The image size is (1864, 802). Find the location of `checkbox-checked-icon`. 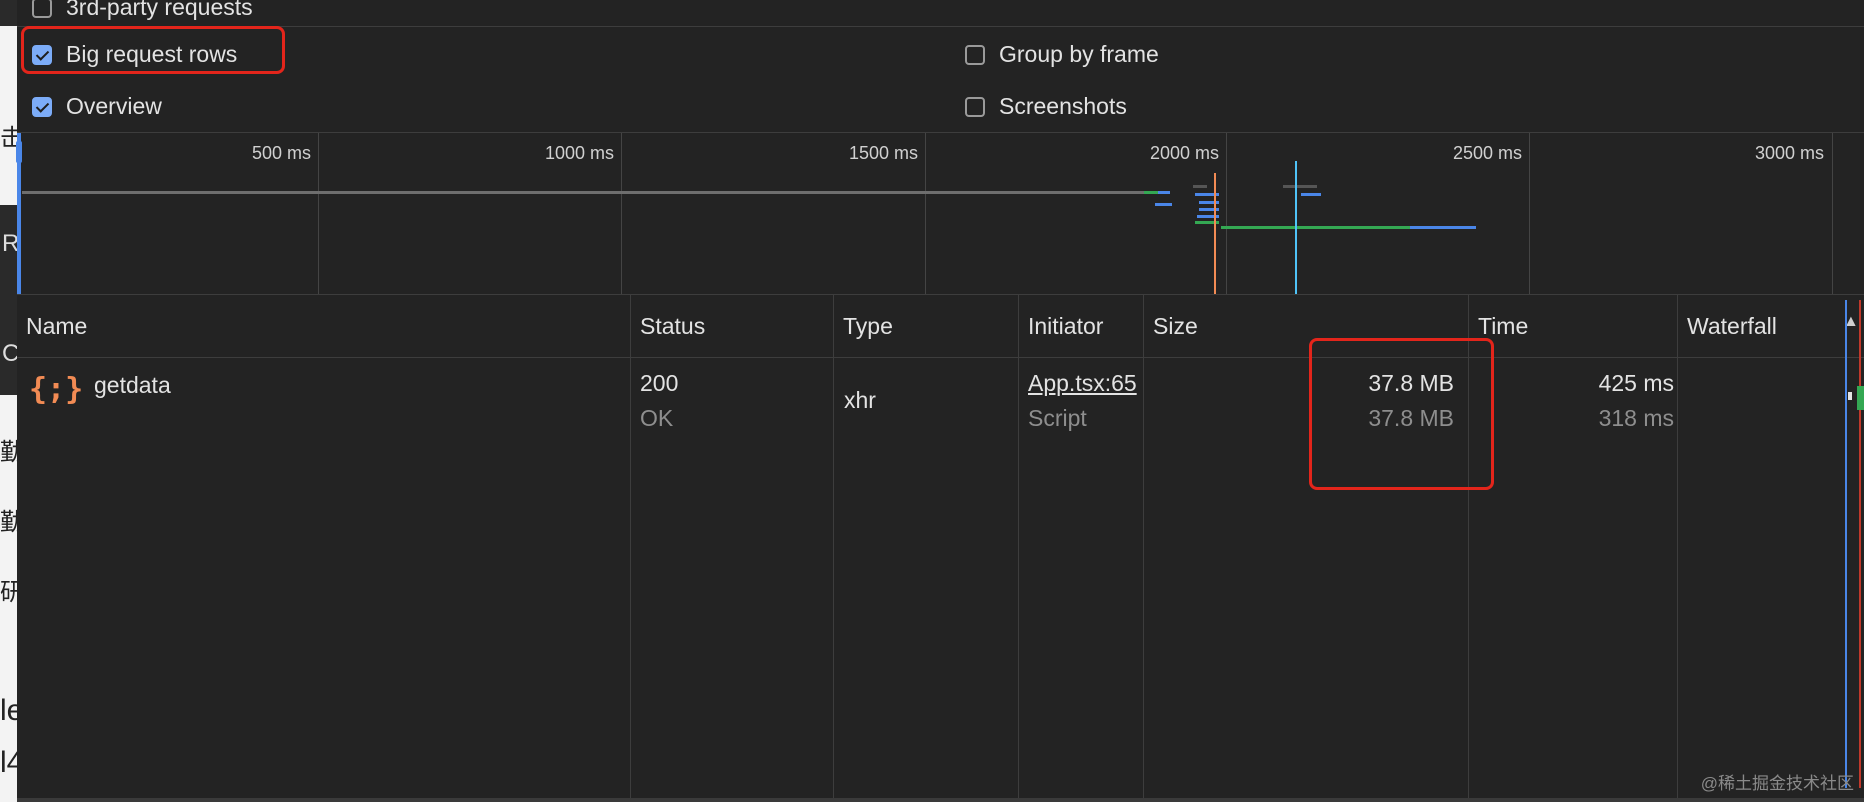

checkbox-checked-icon is located at coordinates (42, 106).